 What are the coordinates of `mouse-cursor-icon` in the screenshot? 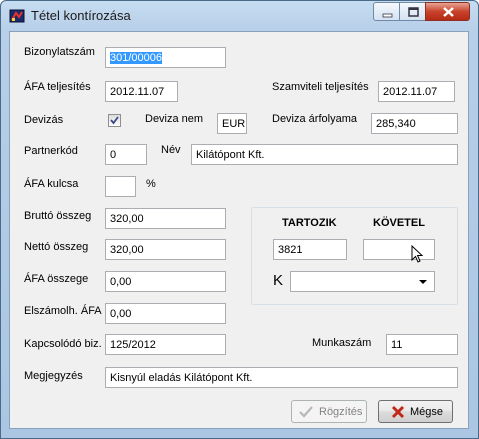 It's located at (417, 254).